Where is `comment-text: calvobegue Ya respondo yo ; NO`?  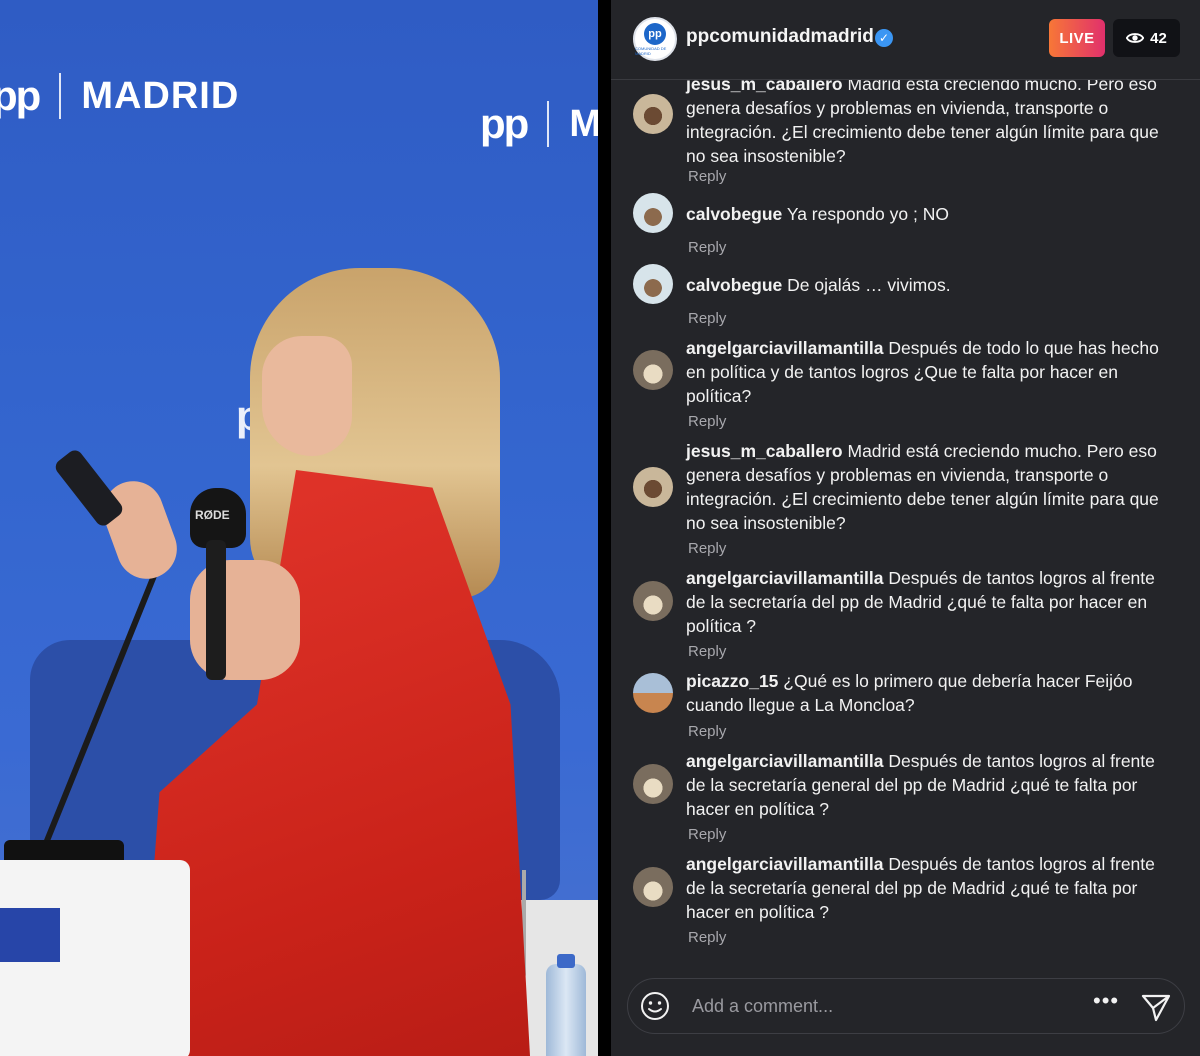
comment-text: calvobegue Ya respondo yo ; NO is located at coordinates (931, 214).